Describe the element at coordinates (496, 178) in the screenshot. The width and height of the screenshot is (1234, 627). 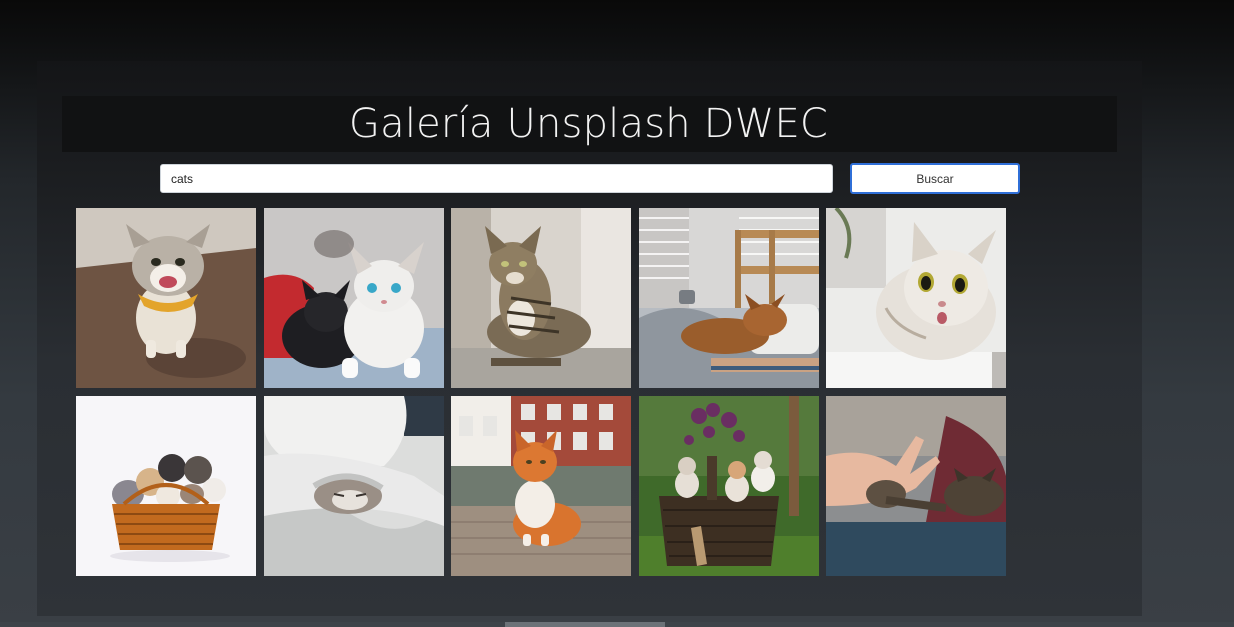
I see `search-input` at that location.